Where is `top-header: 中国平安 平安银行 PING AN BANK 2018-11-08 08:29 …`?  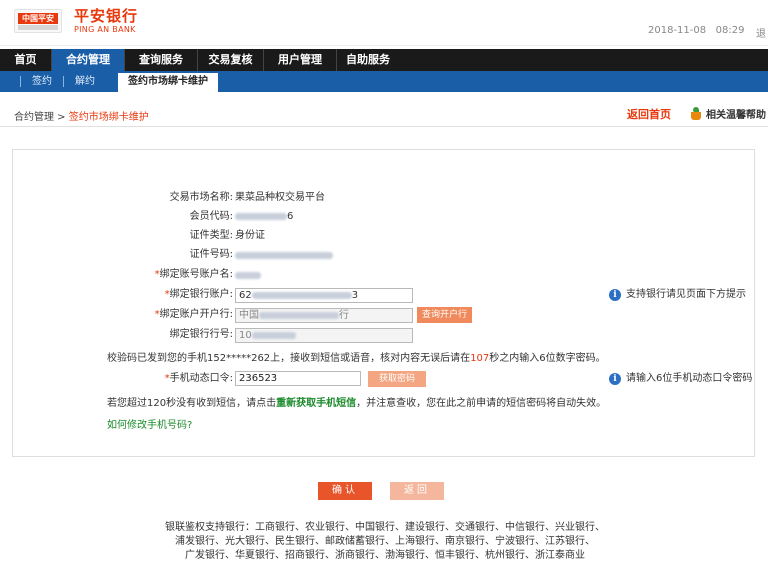
top-header: 中国平安 平安银行 PING AN BANK 2018-11-08 08:29 … is located at coordinates (384, 23).